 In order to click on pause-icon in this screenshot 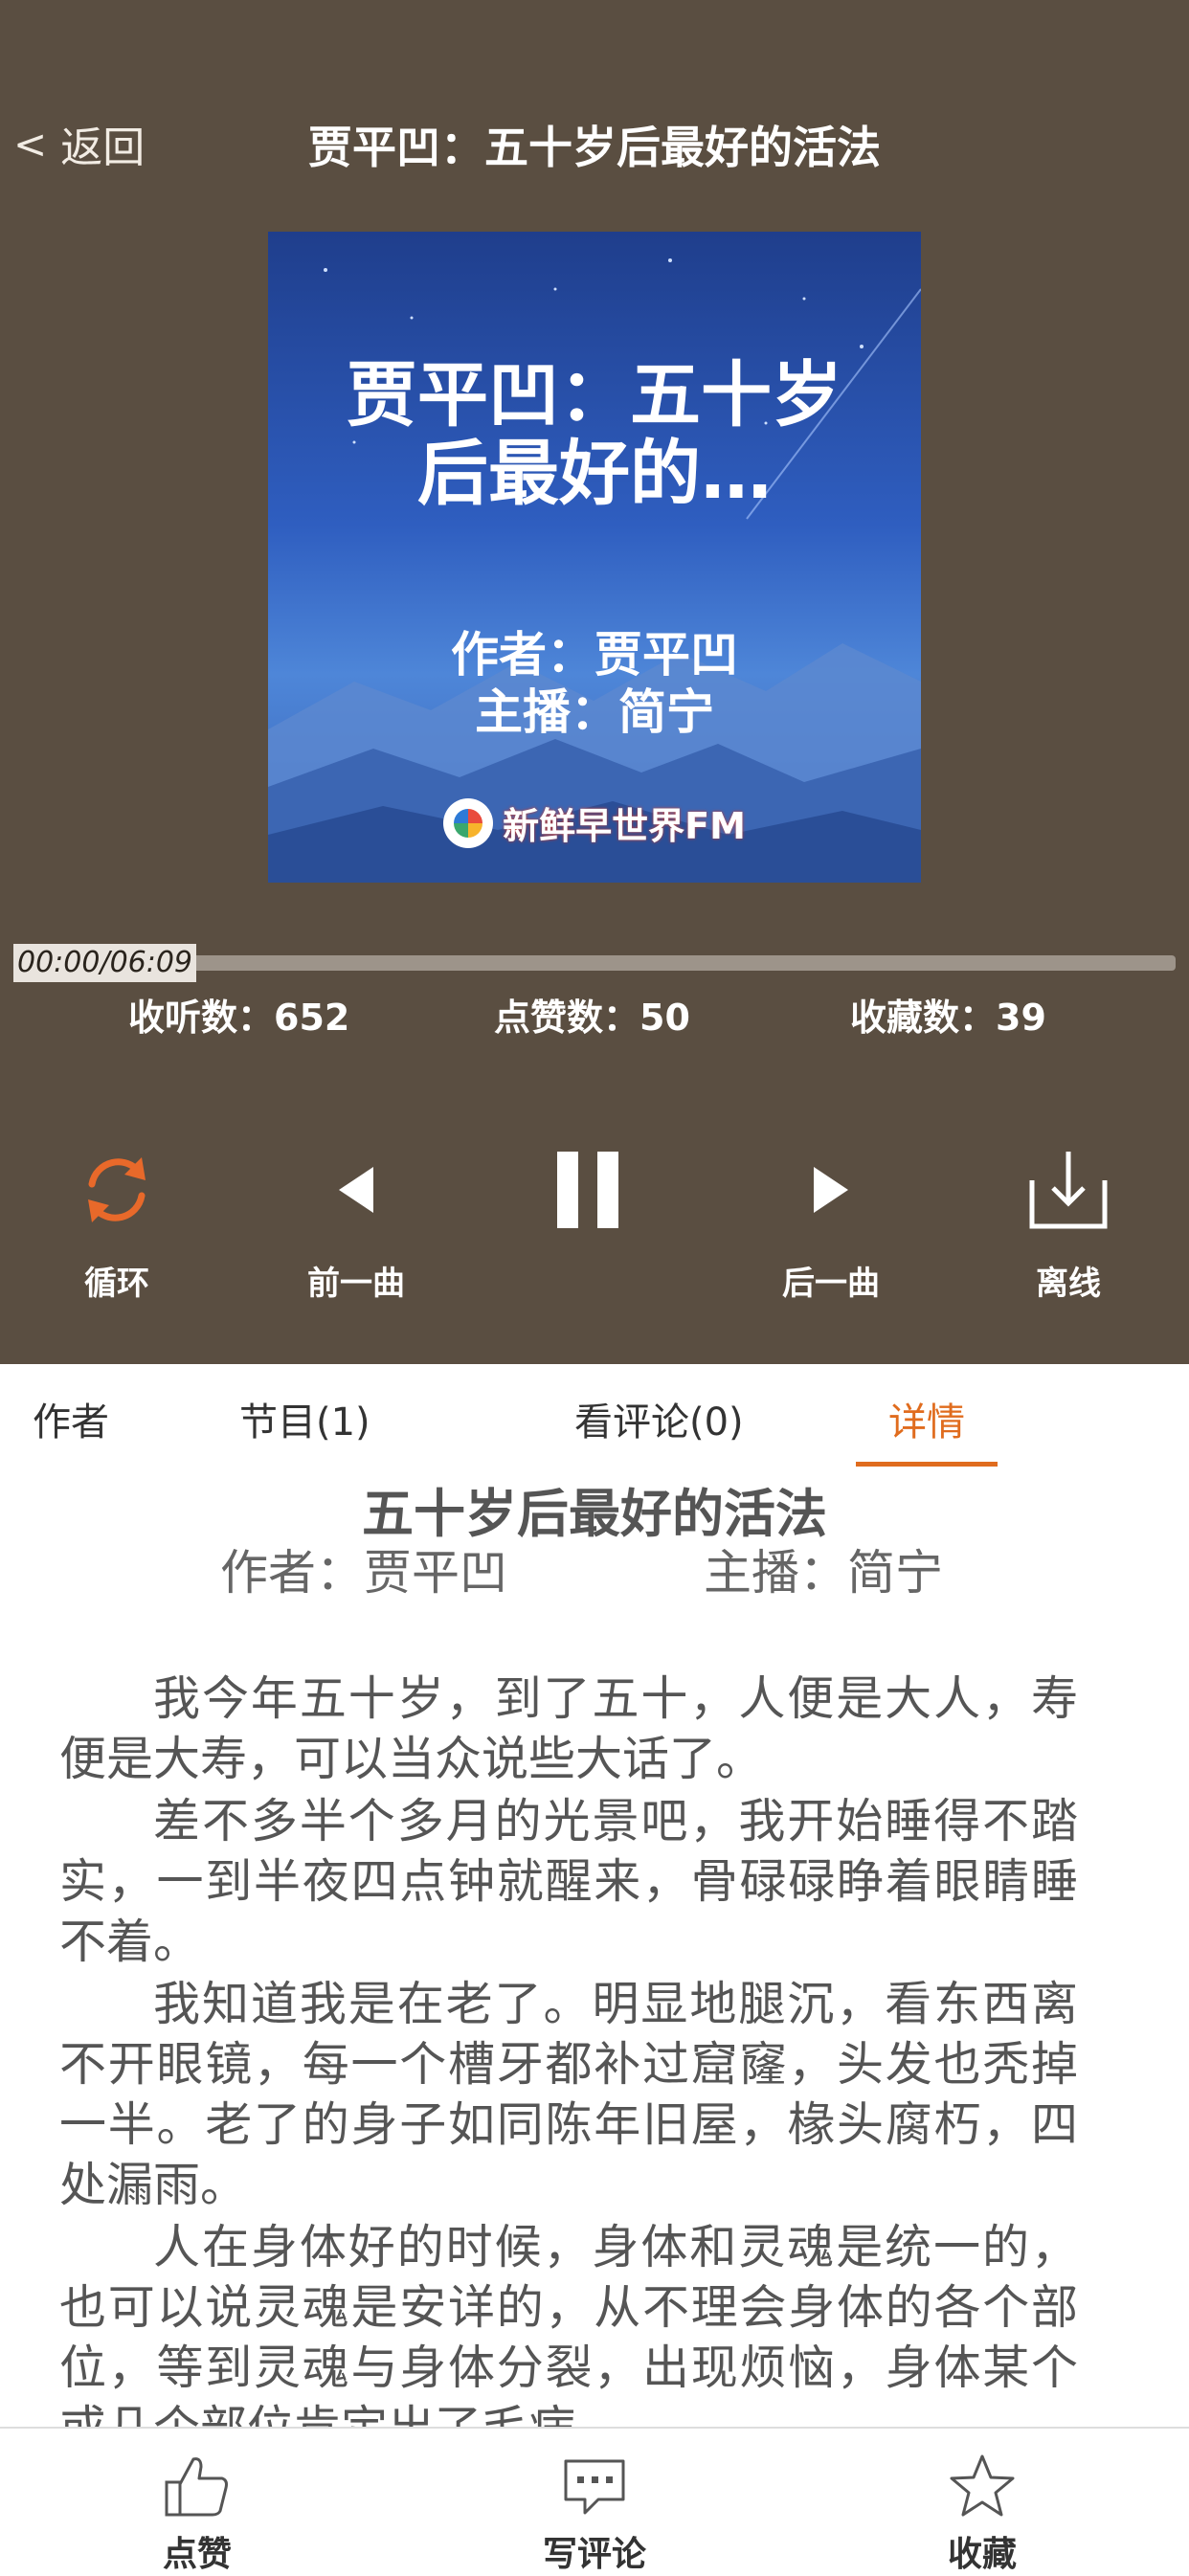, I will do `click(587, 1190)`.